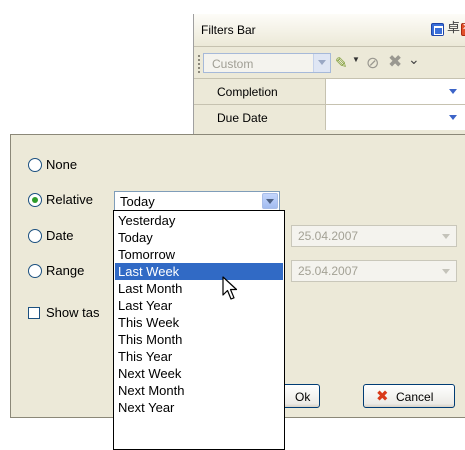 This screenshot has height=450, width=465. I want to click on dropdown-item-last-month: Last Month, so click(199, 288).